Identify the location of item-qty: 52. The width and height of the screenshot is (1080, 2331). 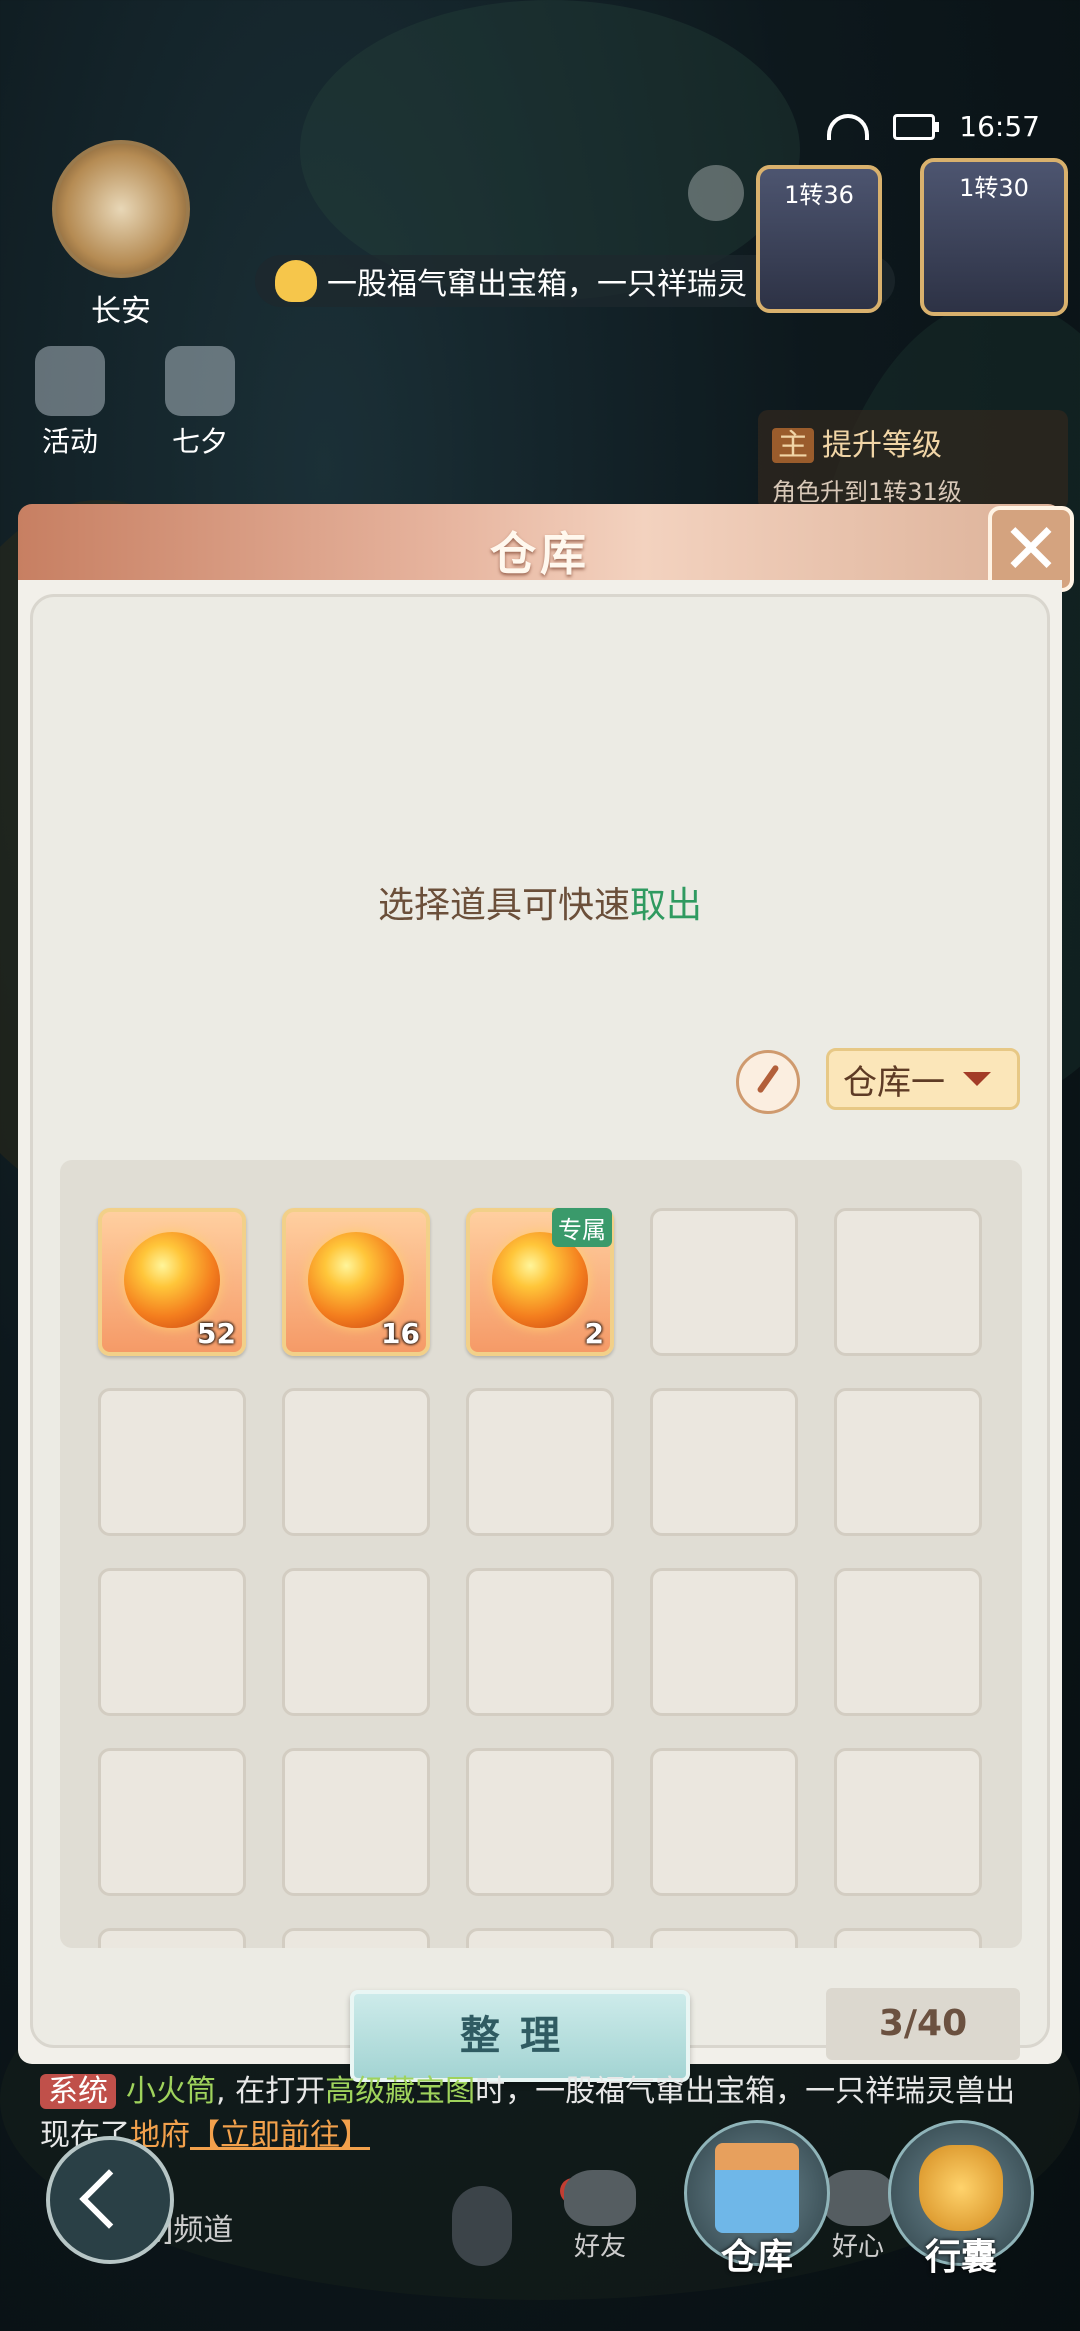
(216, 1333).